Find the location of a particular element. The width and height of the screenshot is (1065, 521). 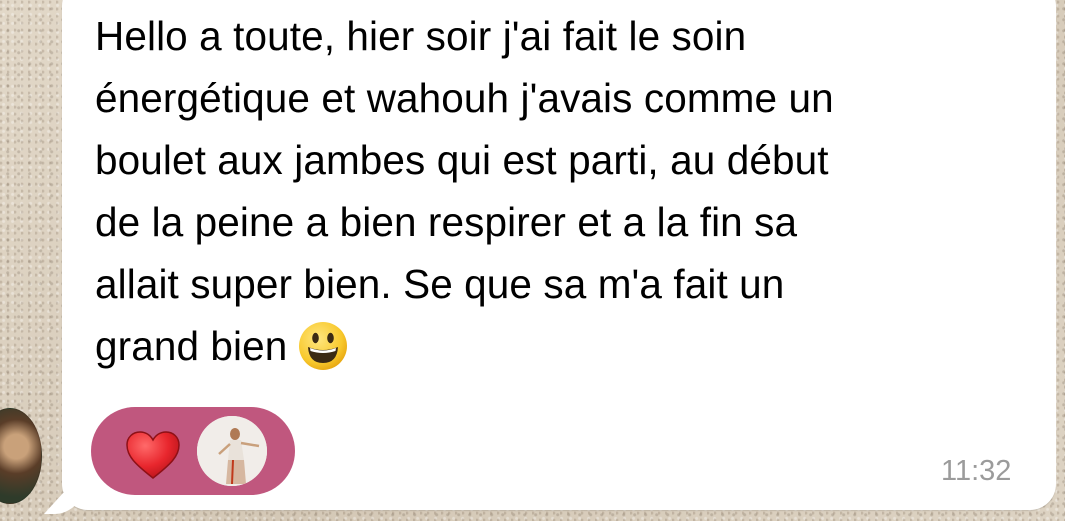

grinning-face-icon is located at coordinates (323, 346).